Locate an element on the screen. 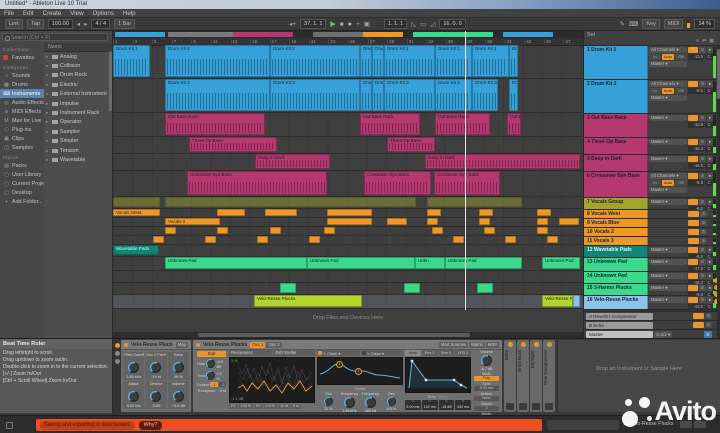 This screenshot has height=433, width=720. menu-file: File is located at coordinates (9, 13).